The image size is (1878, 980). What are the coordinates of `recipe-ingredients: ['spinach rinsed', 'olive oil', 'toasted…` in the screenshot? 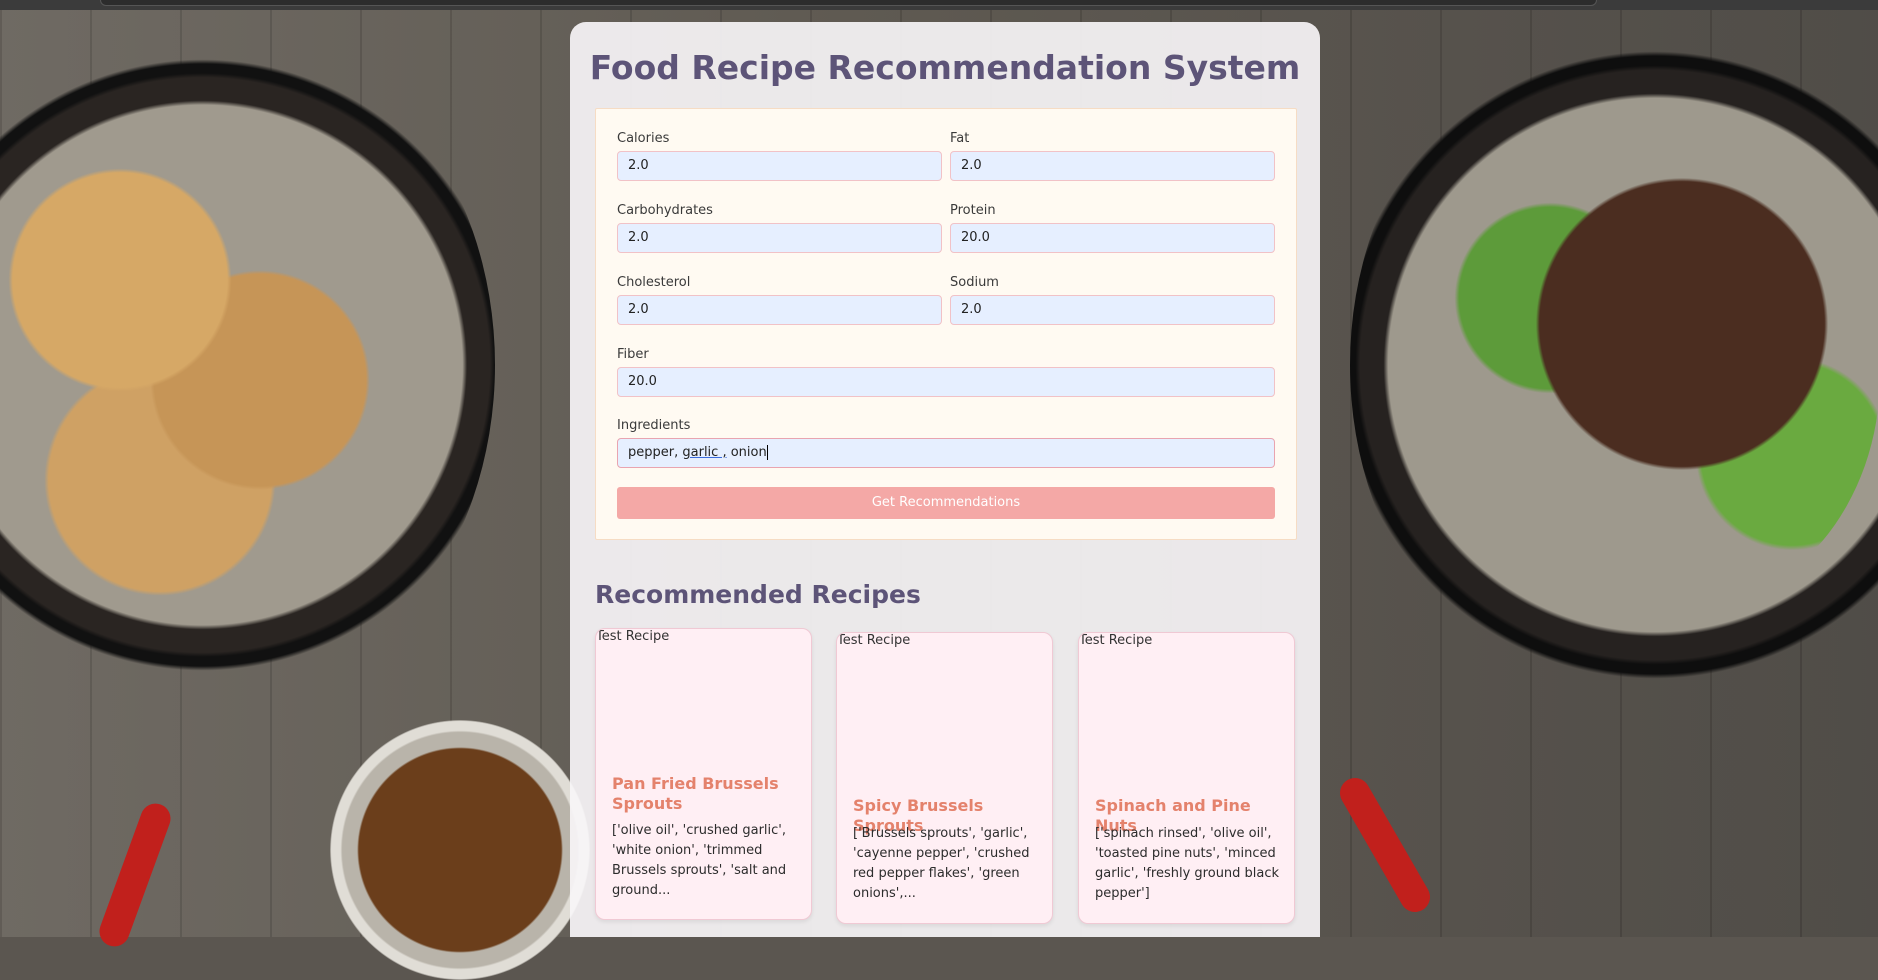 It's located at (1187, 863).